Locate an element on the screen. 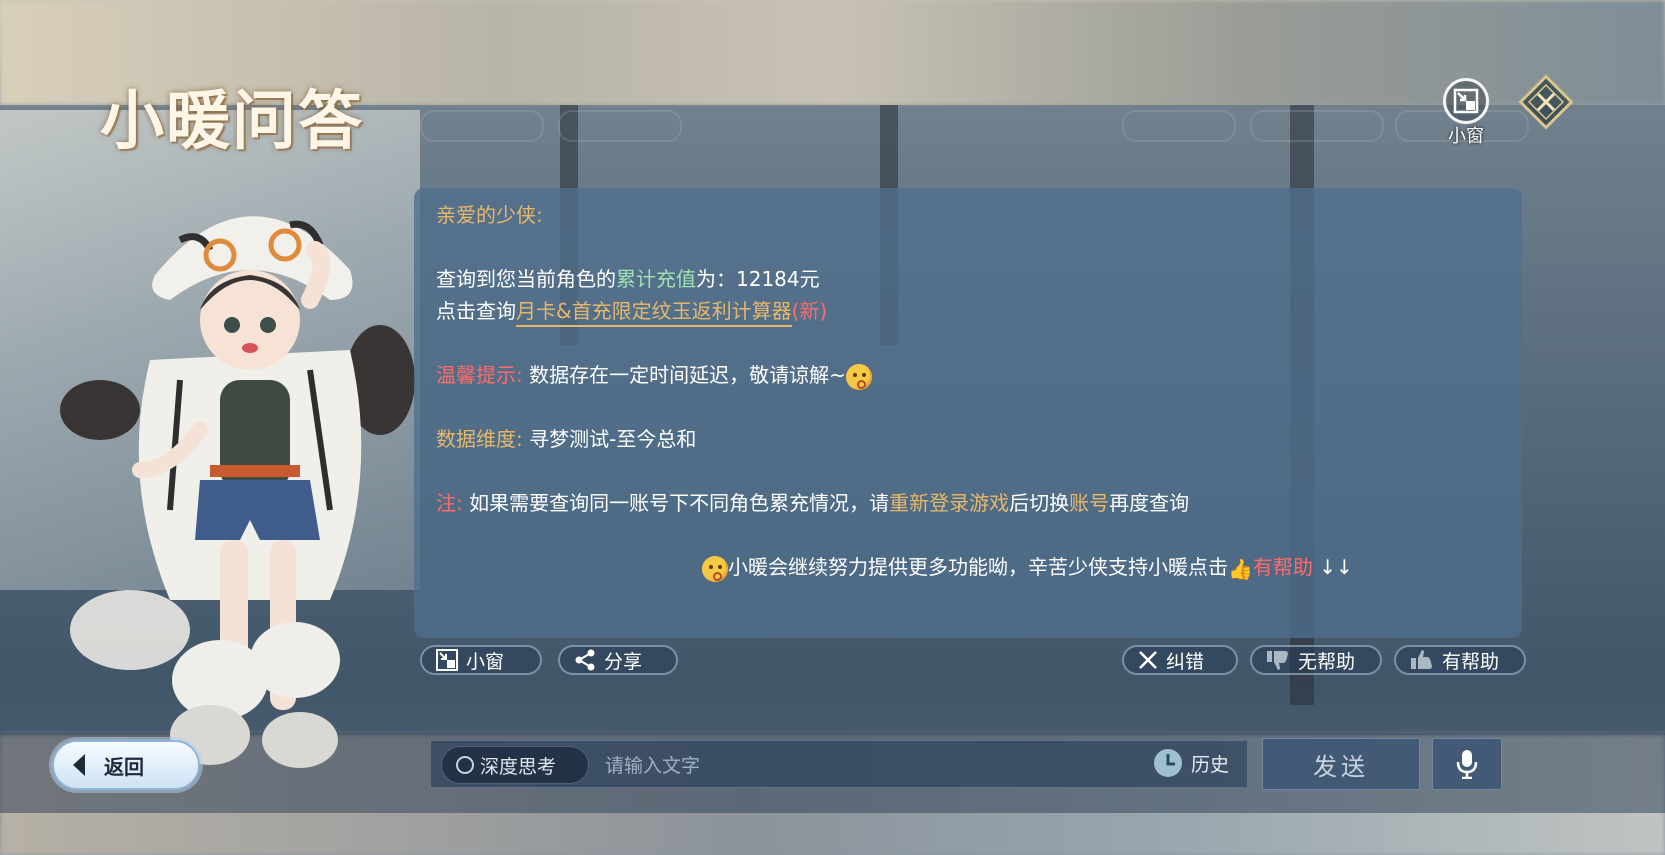 The height and width of the screenshot is (855, 1665). footer-text: 小暖会继续努力提供更多功能呦，辛苦少侠支持小暖点击 is located at coordinates (978, 567).